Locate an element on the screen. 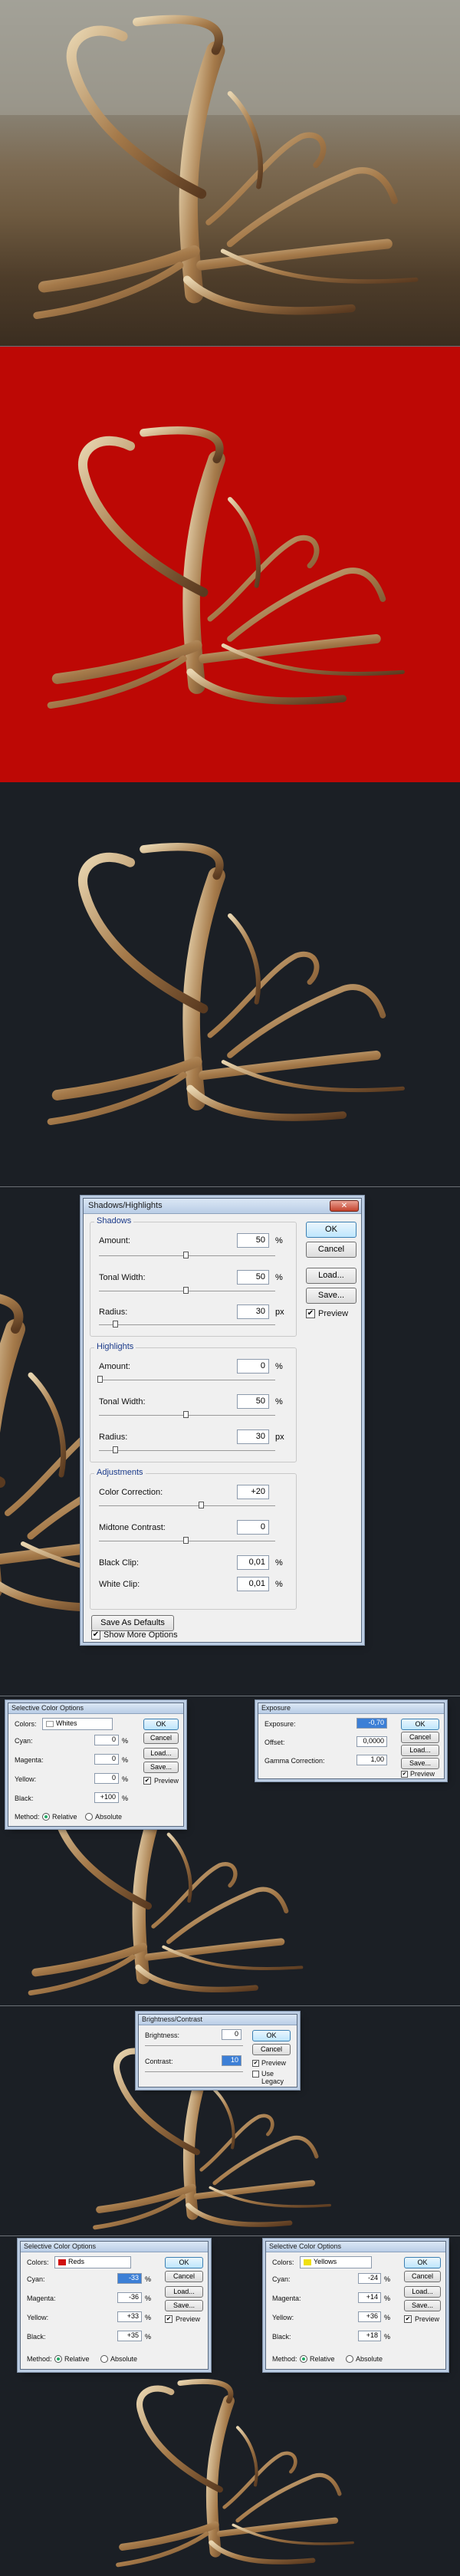 The image size is (460, 2576). highlights-radius-field: 30 is located at coordinates (253, 1436).